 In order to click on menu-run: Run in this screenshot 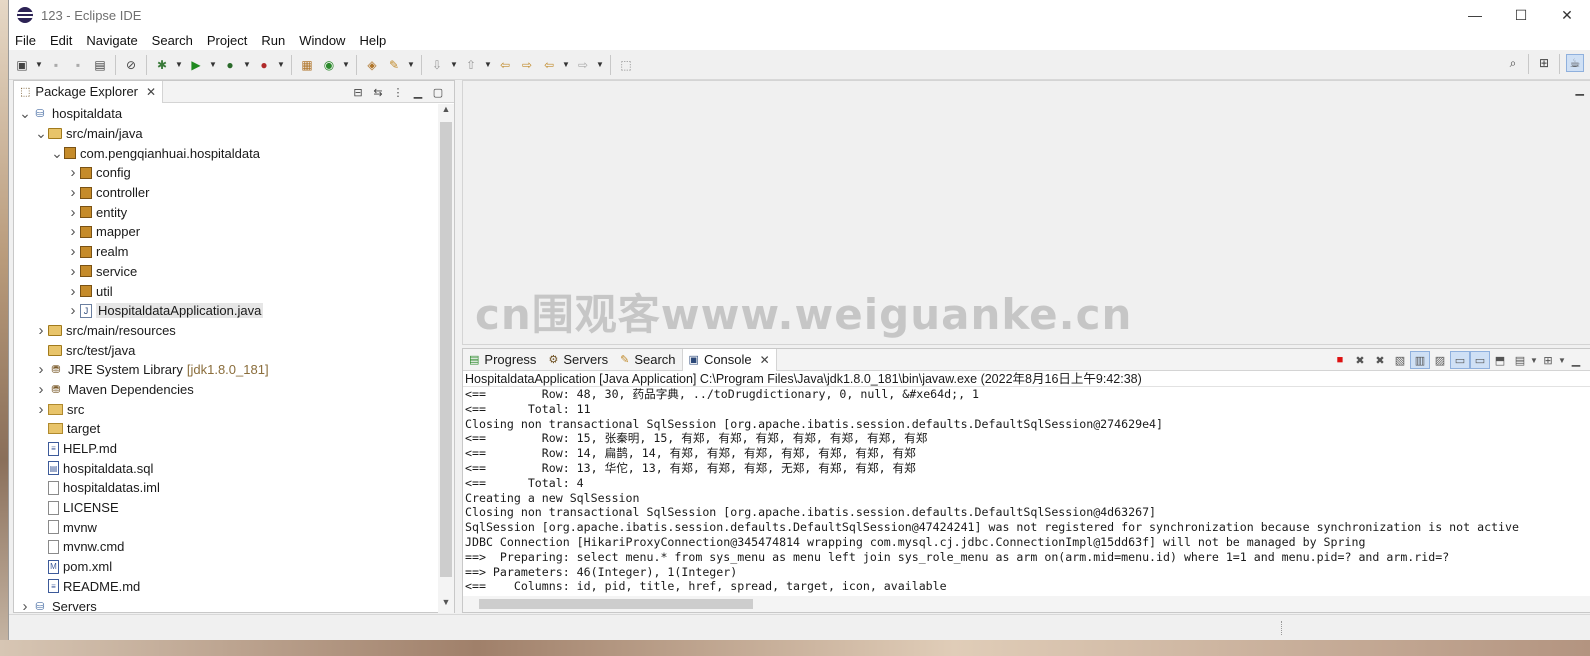, I will do `click(273, 40)`.